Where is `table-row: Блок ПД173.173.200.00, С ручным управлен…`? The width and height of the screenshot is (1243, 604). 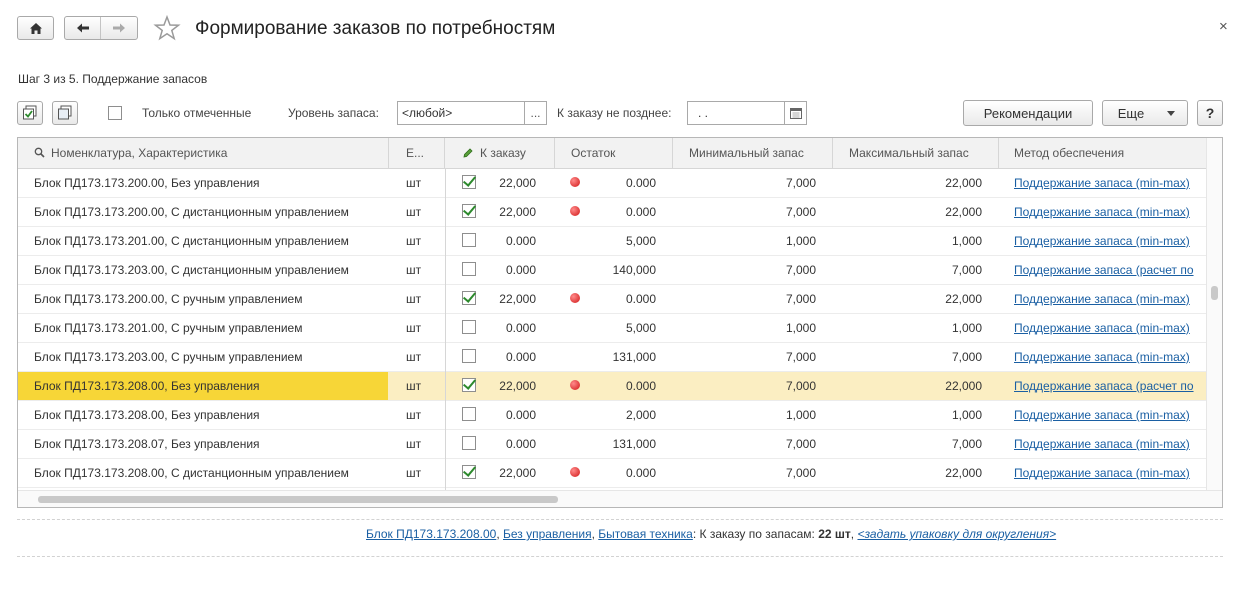
table-row: Блок ПД173.173.200.00, С ручным управлен… is located at coordinates (612, 299).